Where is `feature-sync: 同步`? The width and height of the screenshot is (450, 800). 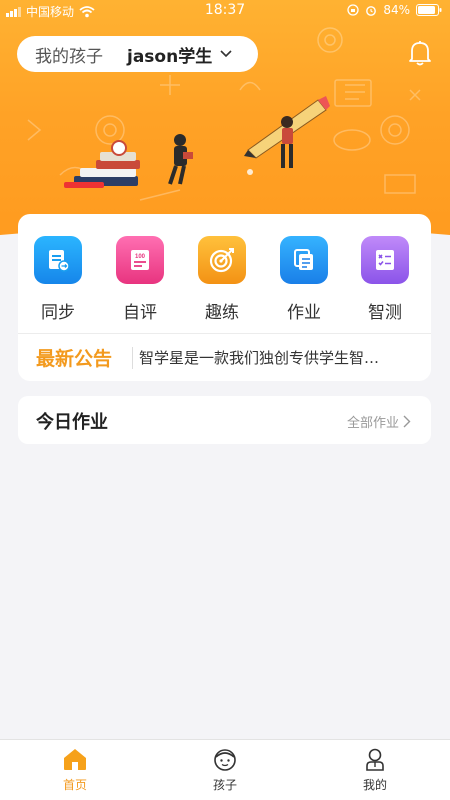
feature-sync: 同步 is located at coordinates (58, 281).